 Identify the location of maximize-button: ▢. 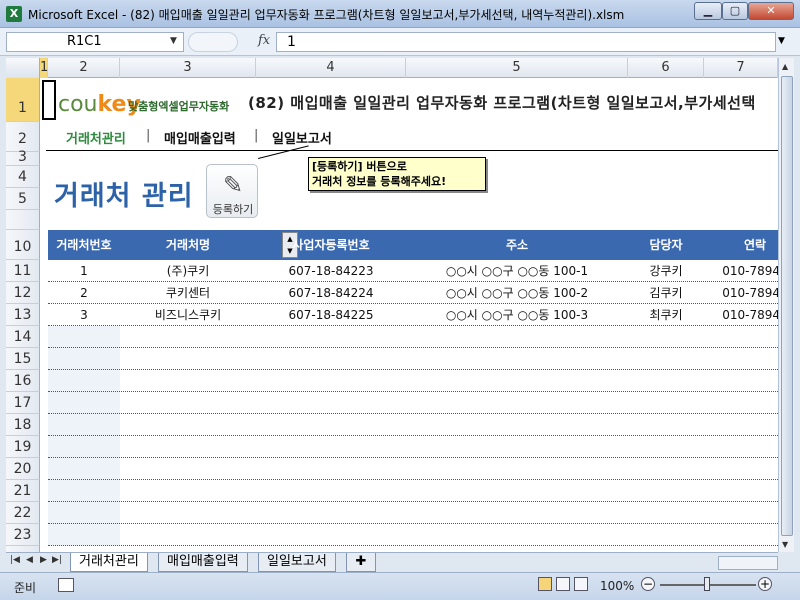
(735, 11).